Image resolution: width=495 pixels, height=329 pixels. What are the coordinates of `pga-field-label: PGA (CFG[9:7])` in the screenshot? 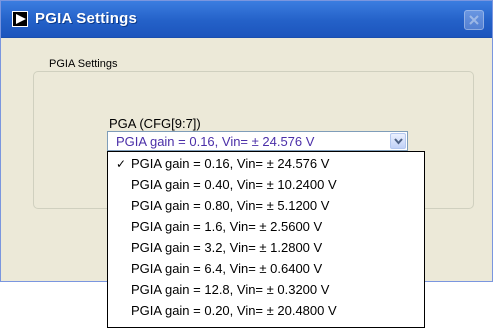 It's located at (155, 123).